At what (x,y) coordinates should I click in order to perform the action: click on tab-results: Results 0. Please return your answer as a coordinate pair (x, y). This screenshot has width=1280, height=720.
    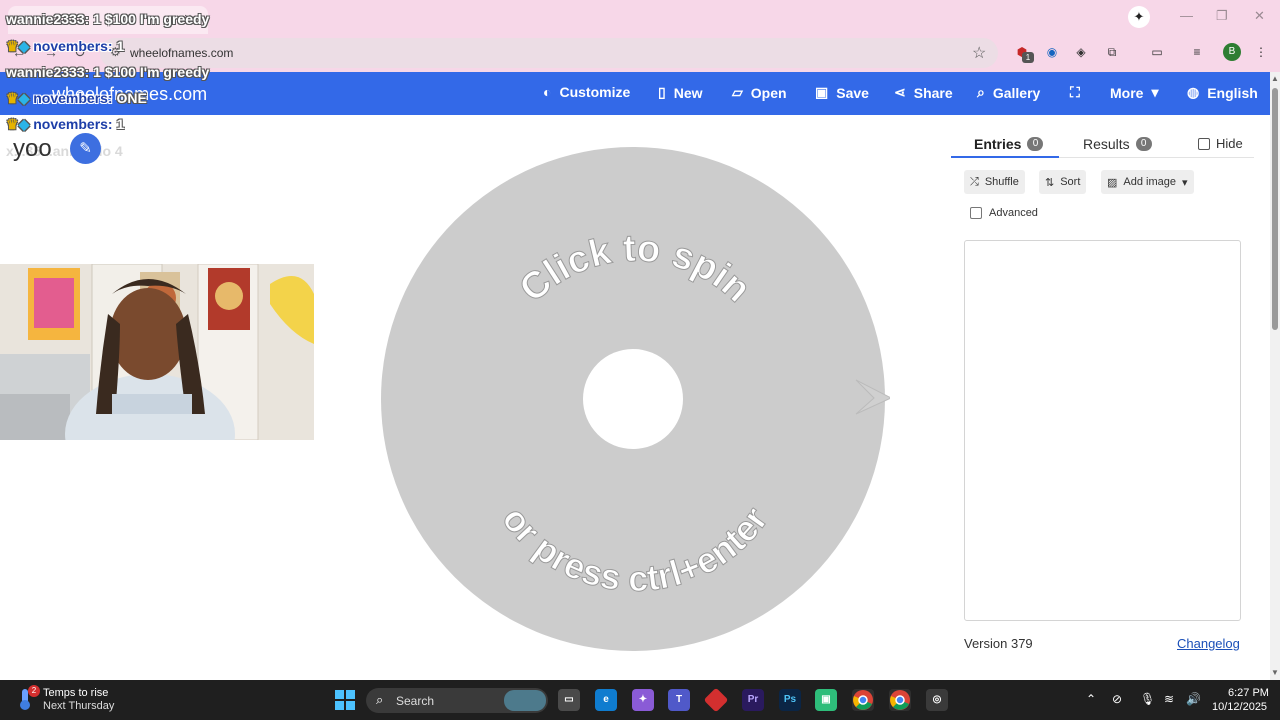
    Looking at the image, I should click on (1117, 144).